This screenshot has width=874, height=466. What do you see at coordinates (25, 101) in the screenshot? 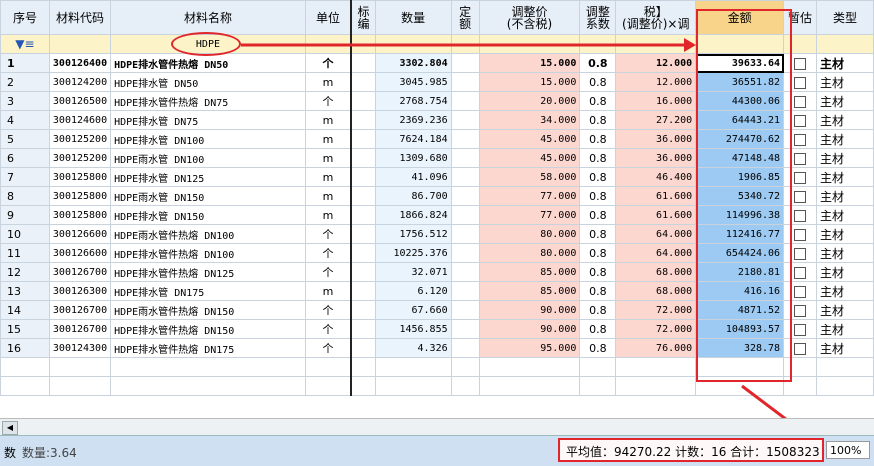
I see `row-number-cell: 3` at bounding box center [25, 101].